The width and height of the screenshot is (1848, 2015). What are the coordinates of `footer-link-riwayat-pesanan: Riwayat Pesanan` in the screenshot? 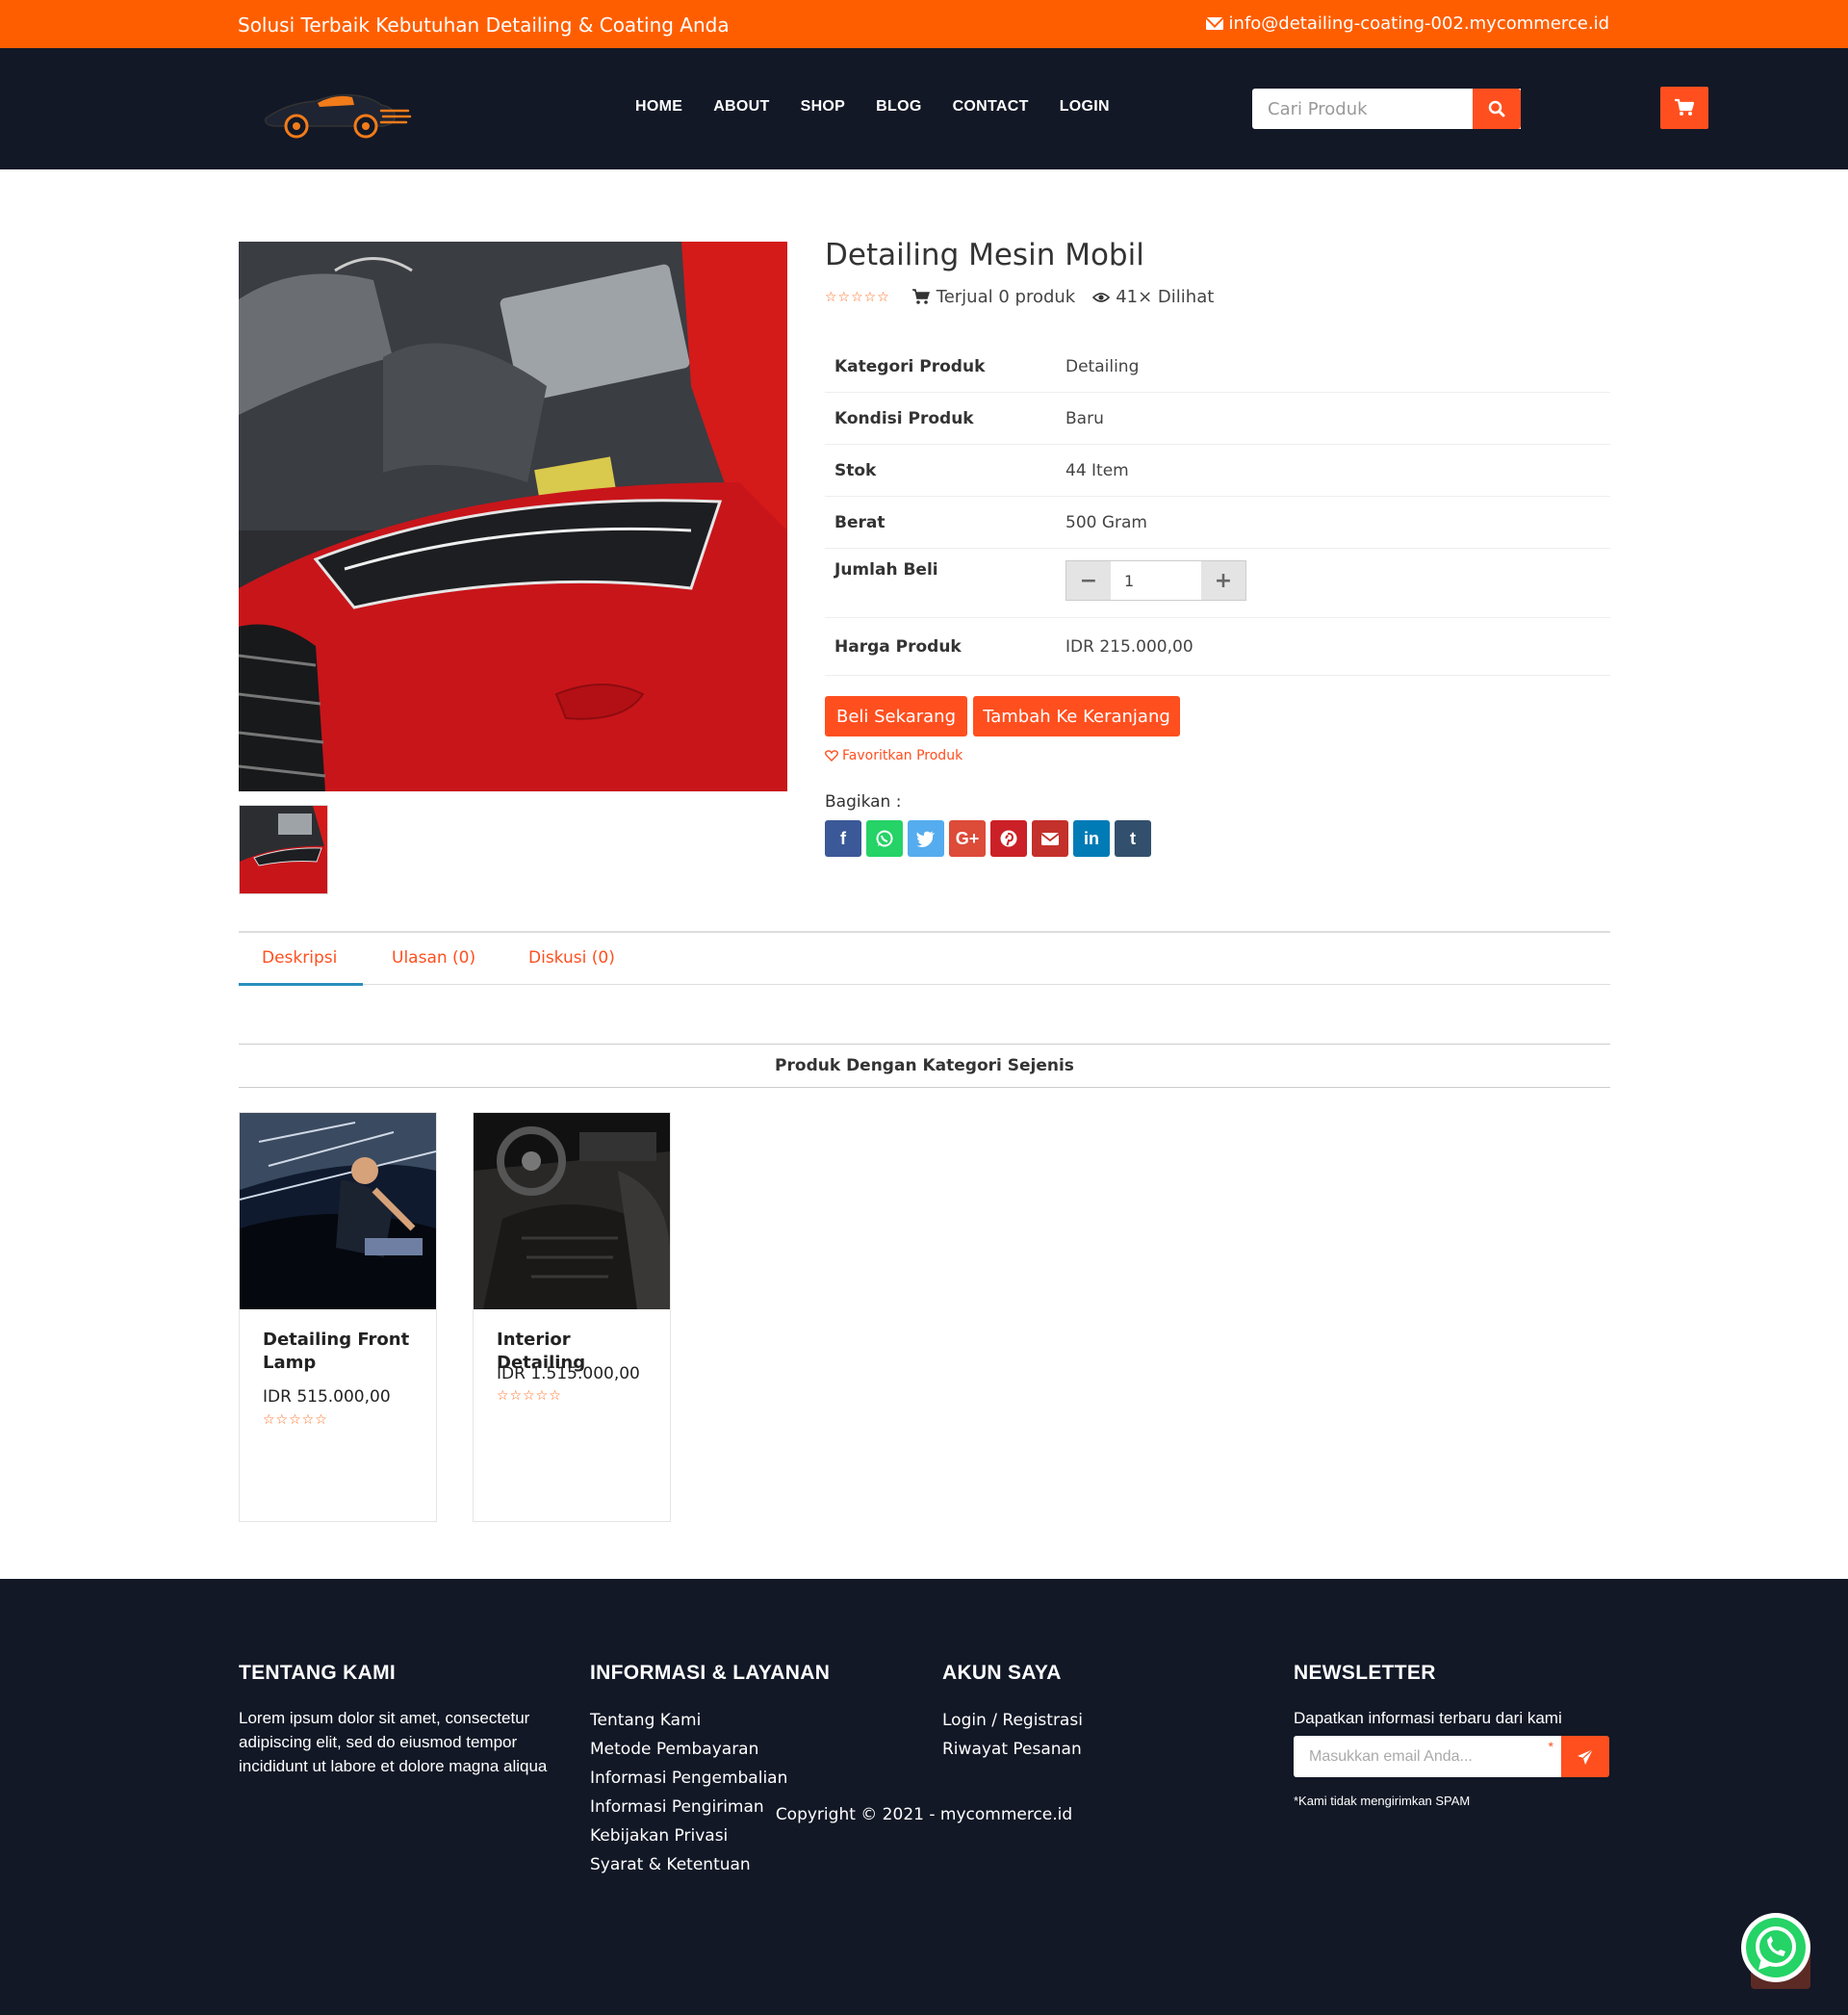 It's located at (1012, 1750).